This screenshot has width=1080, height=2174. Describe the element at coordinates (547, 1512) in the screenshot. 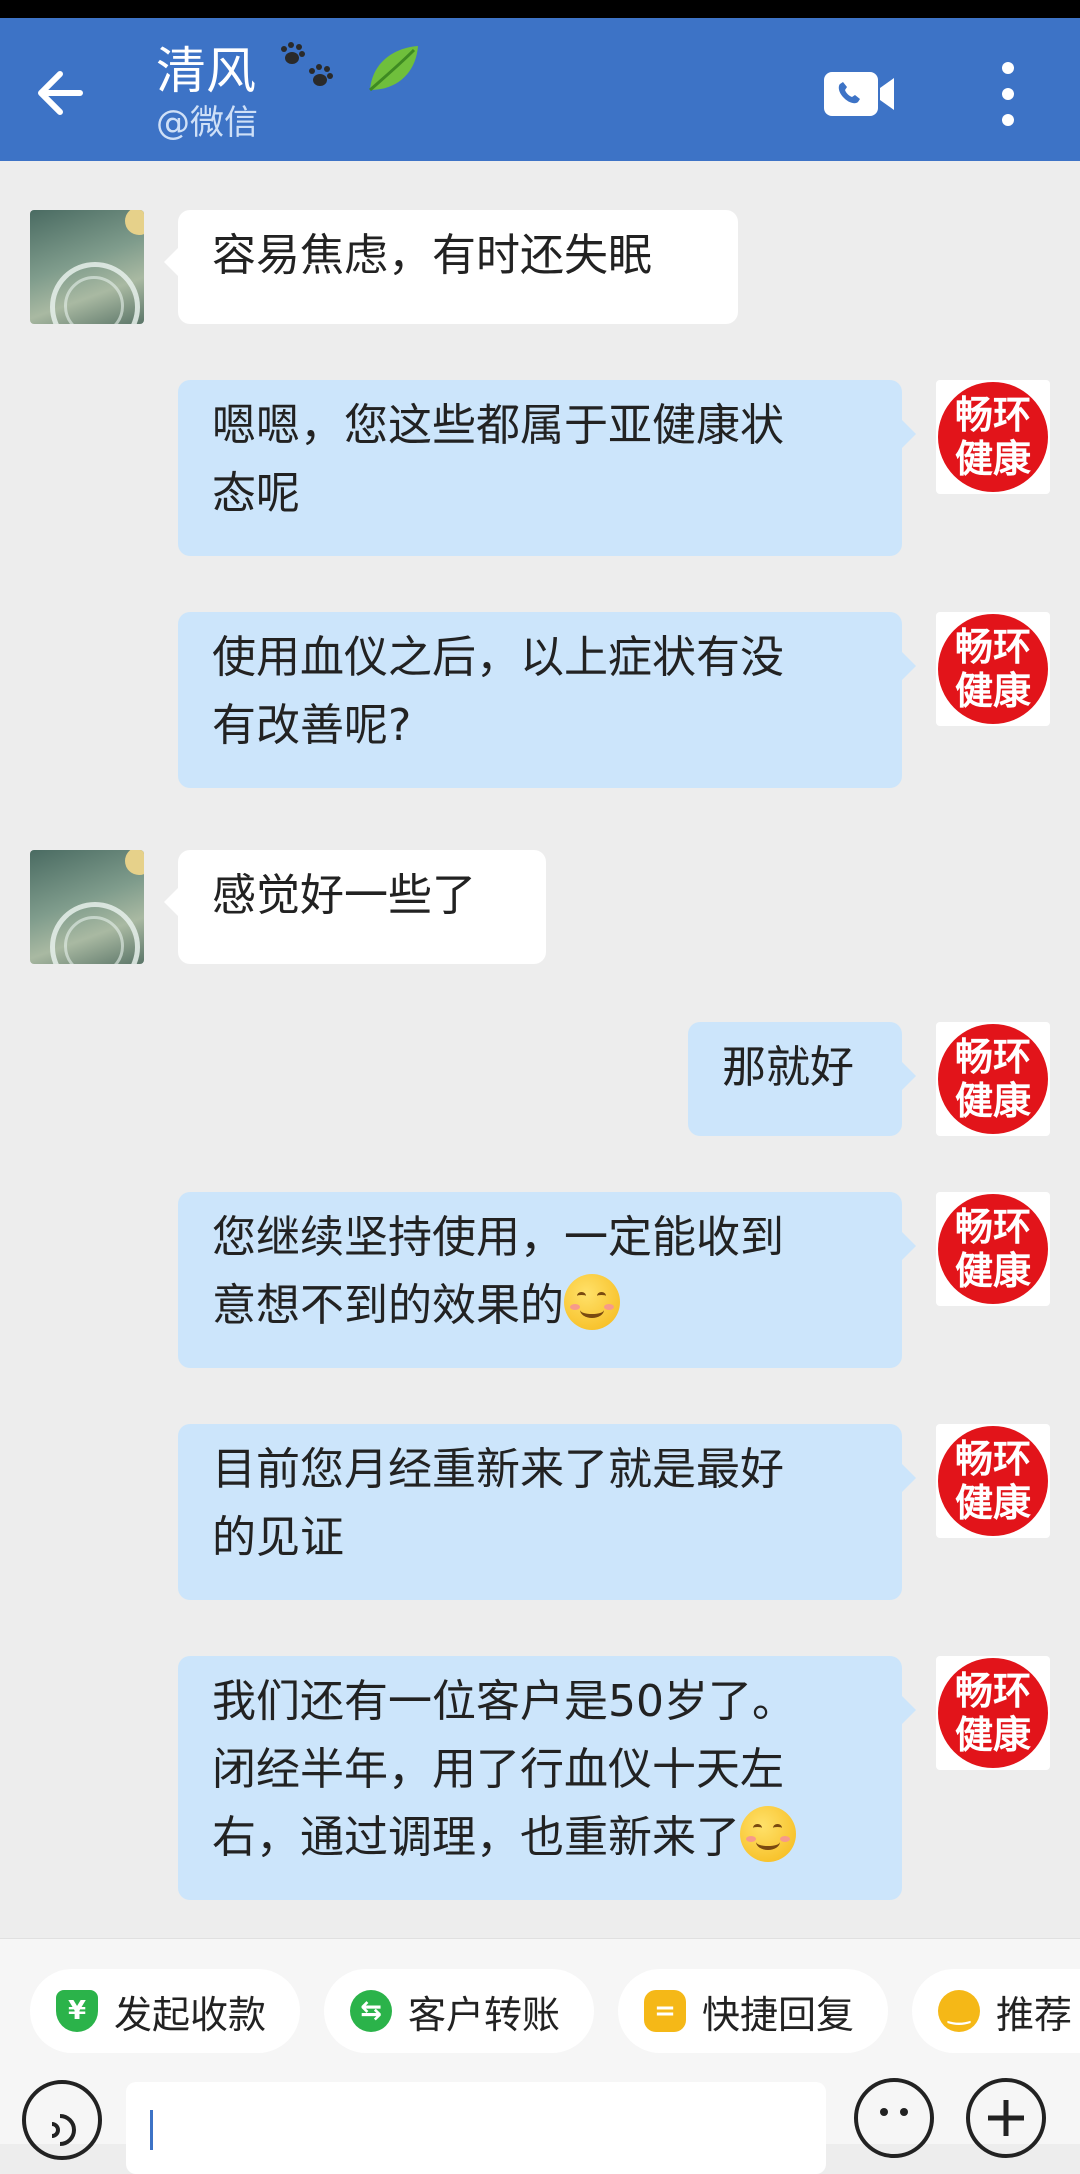

I see `message-bubble: 目前您月经重新来了就是最好 的见证` at that location.